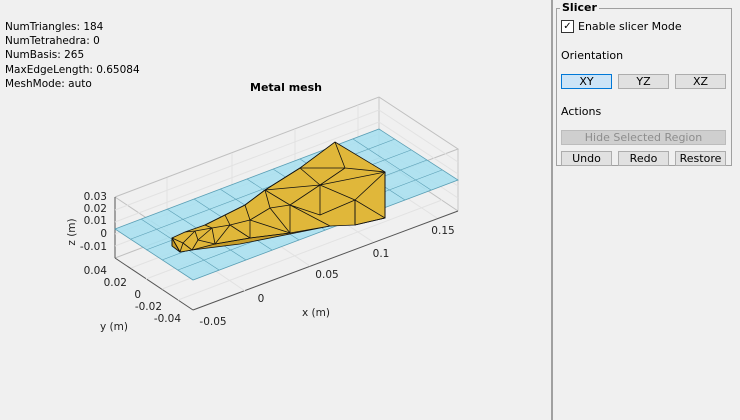 This screenshot has width=740, height=420. What do you see at coordinates (261, 299) in the screenshot?
I see `x-tick-label: 0` at bounding box center [261, 299].